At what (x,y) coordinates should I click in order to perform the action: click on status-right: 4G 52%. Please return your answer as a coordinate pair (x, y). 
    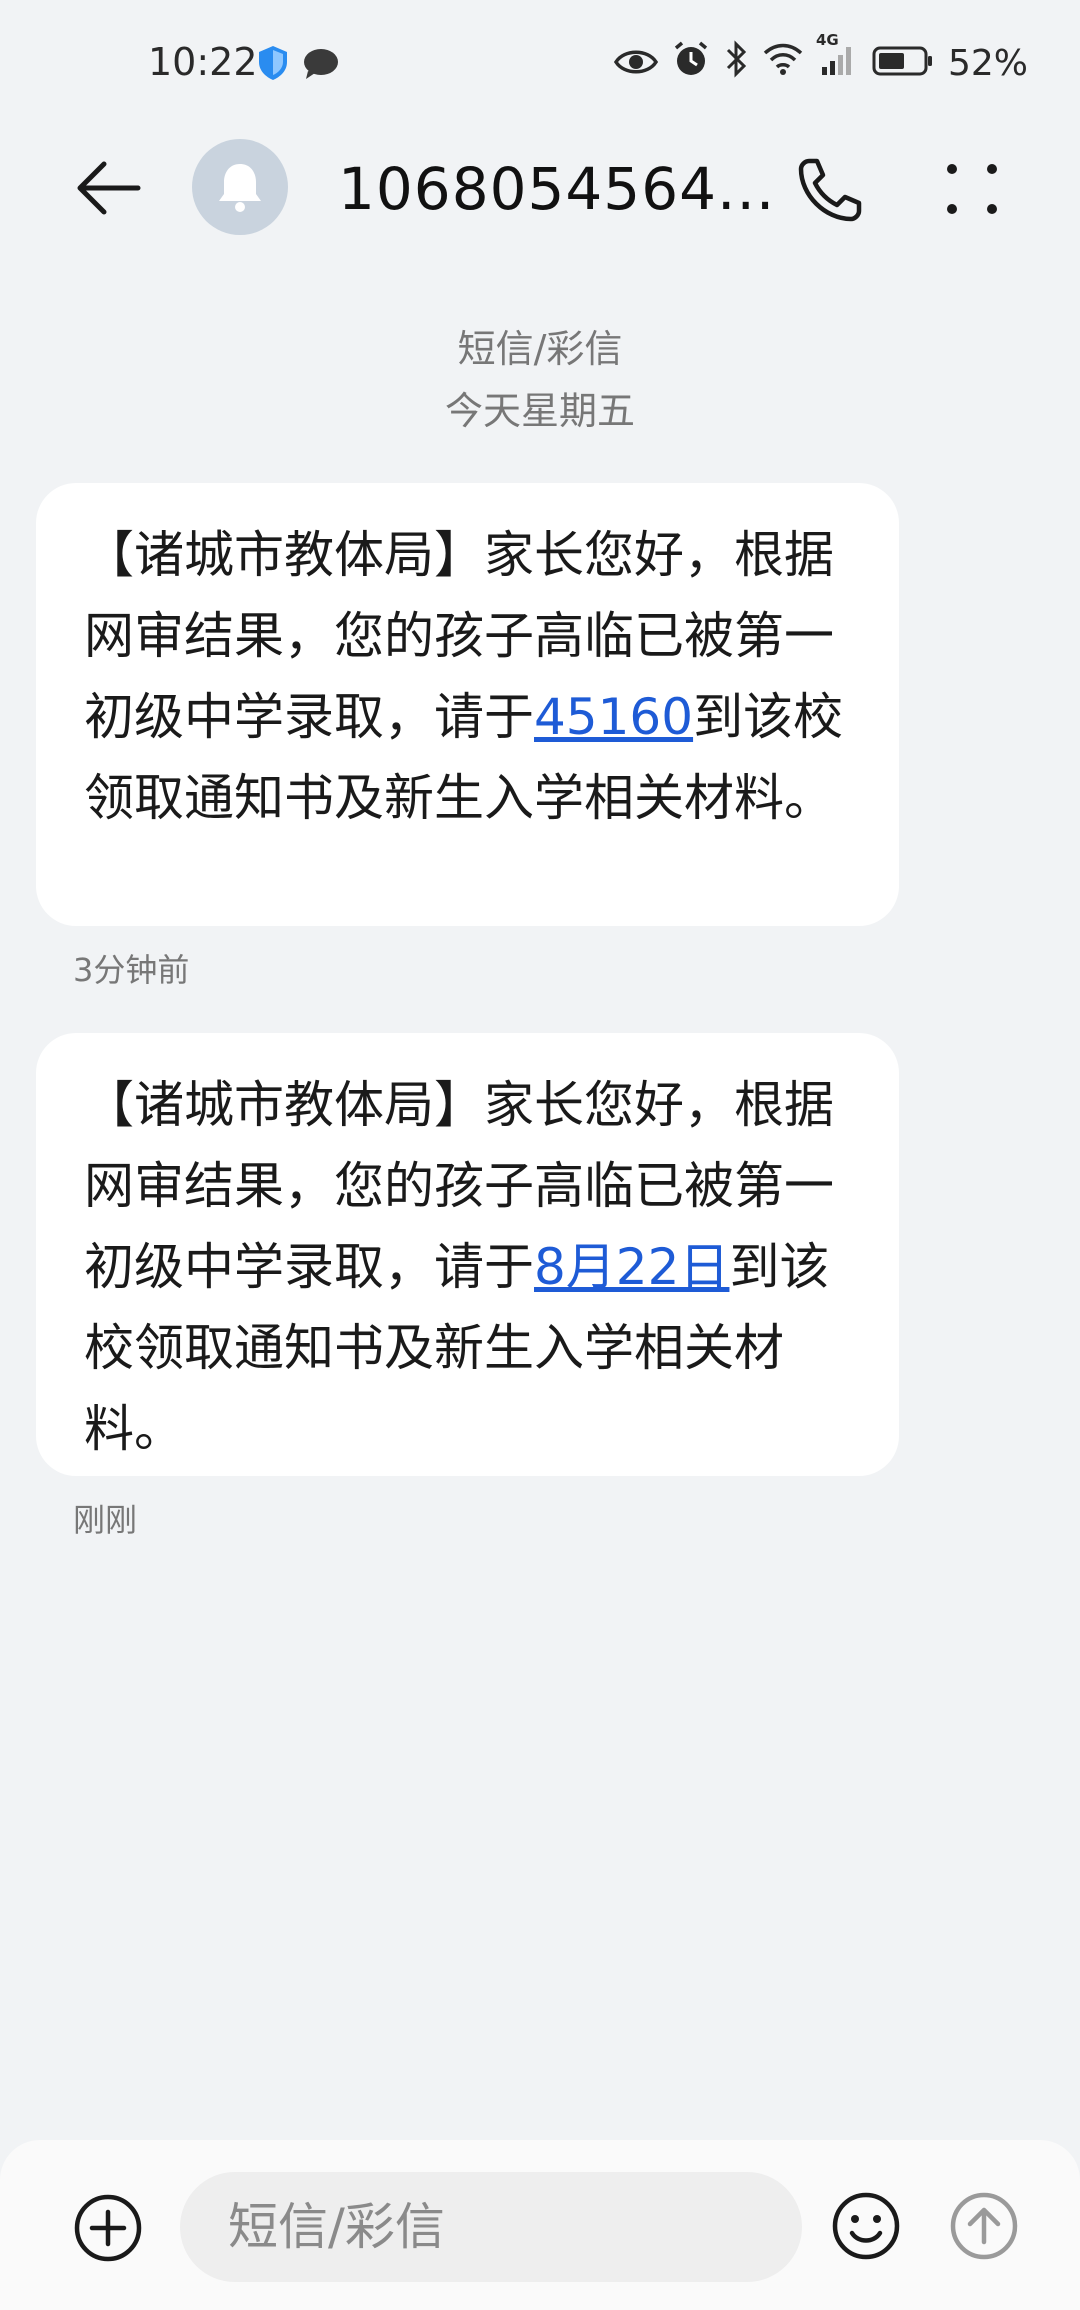
    Looking at the image, I should click on (820, 59).